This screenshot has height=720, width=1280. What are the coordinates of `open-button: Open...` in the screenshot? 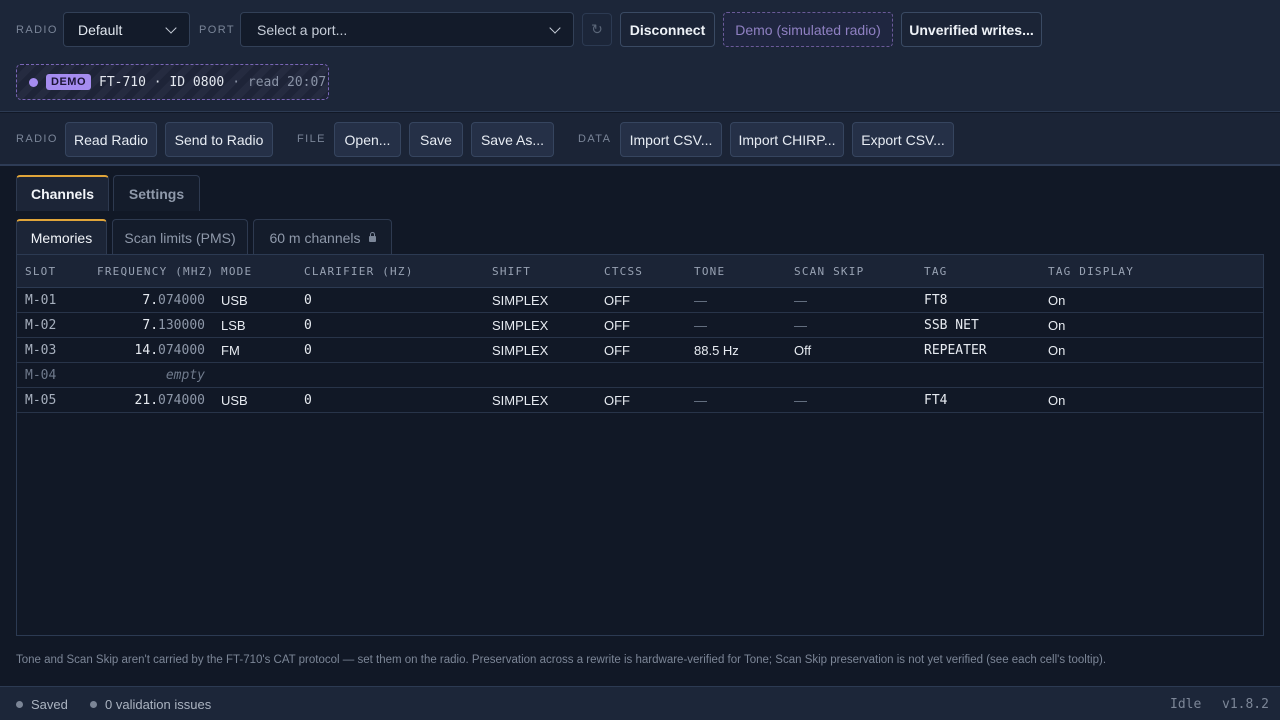 It's located at (367, 139).